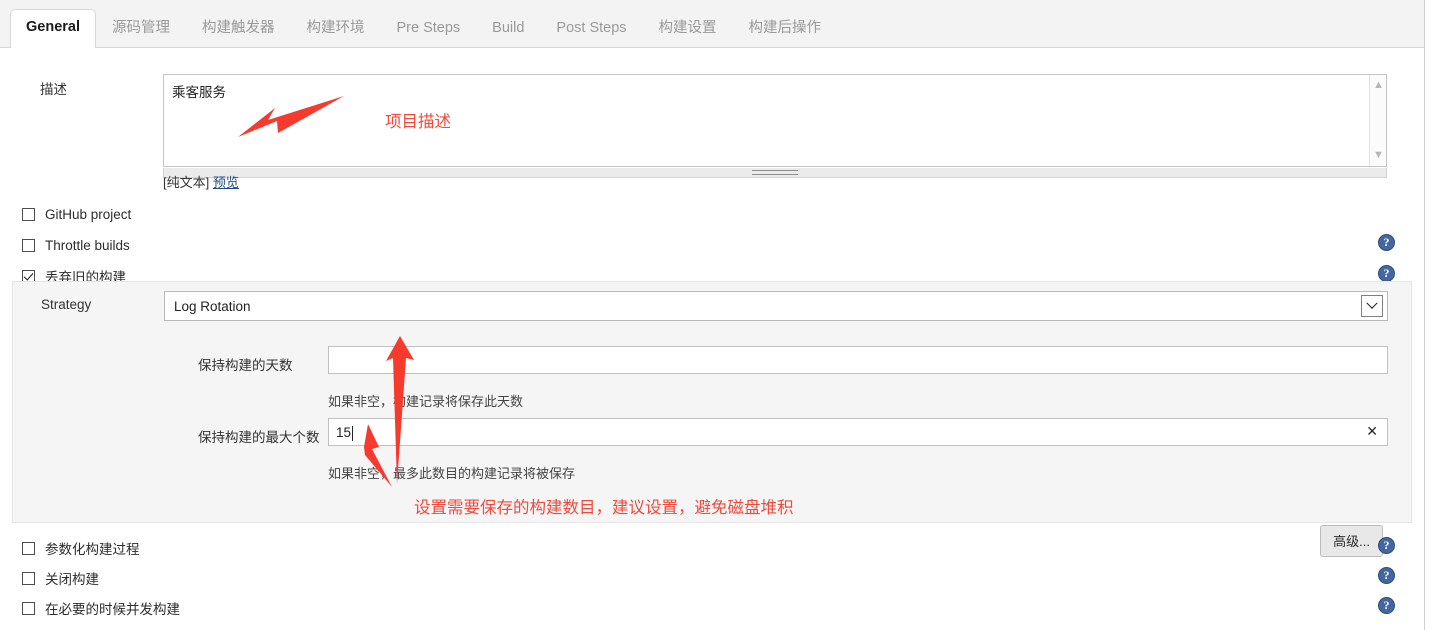 This screenshot has width=1443, height=630. I want to click on checkbox-row-parameterized-build: 参数化构建过程, so click(81, 548).